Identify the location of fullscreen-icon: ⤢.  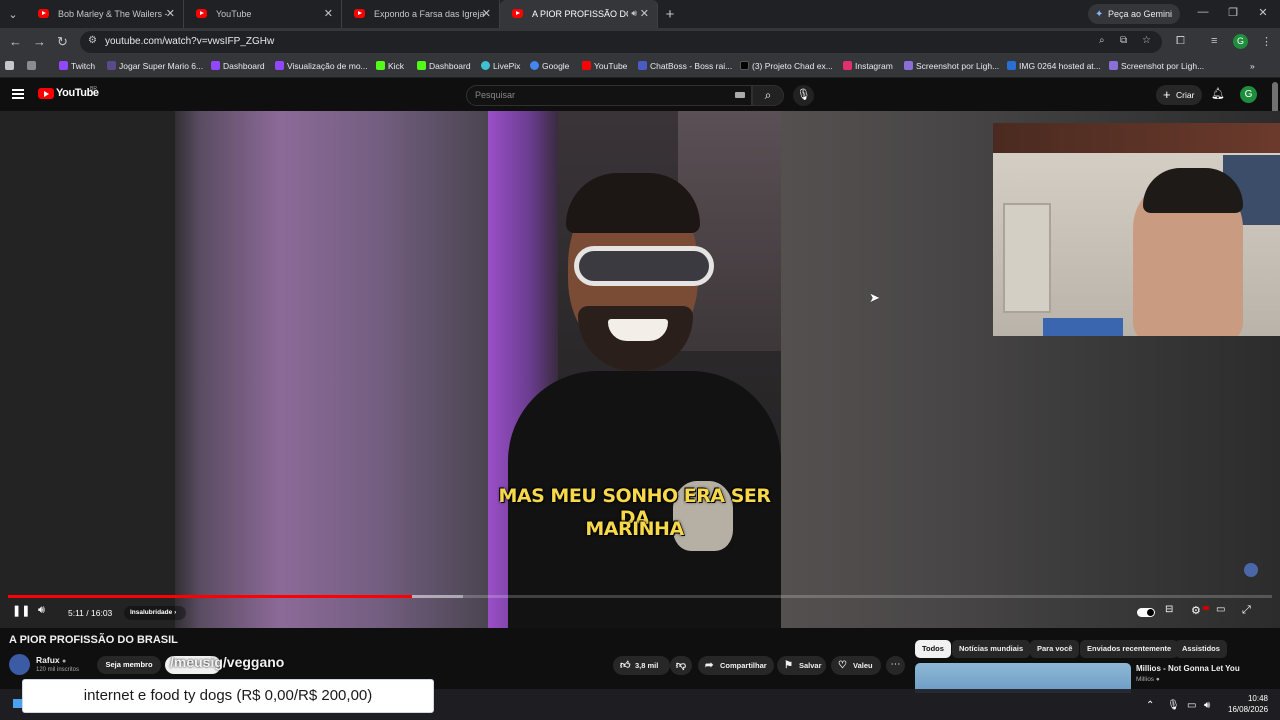
(1246, 610).